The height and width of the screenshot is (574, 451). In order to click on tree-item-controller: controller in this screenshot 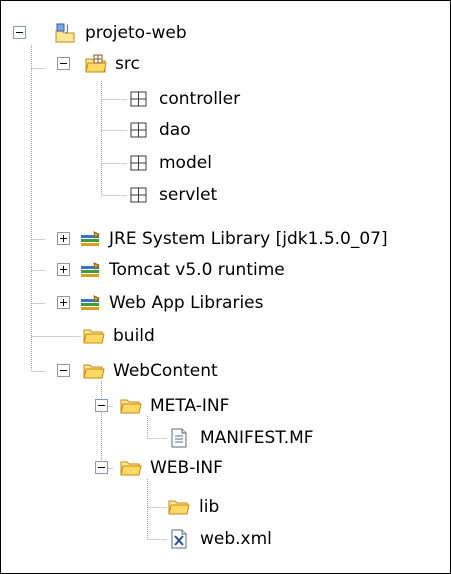, I will do `click(225, 100)`.